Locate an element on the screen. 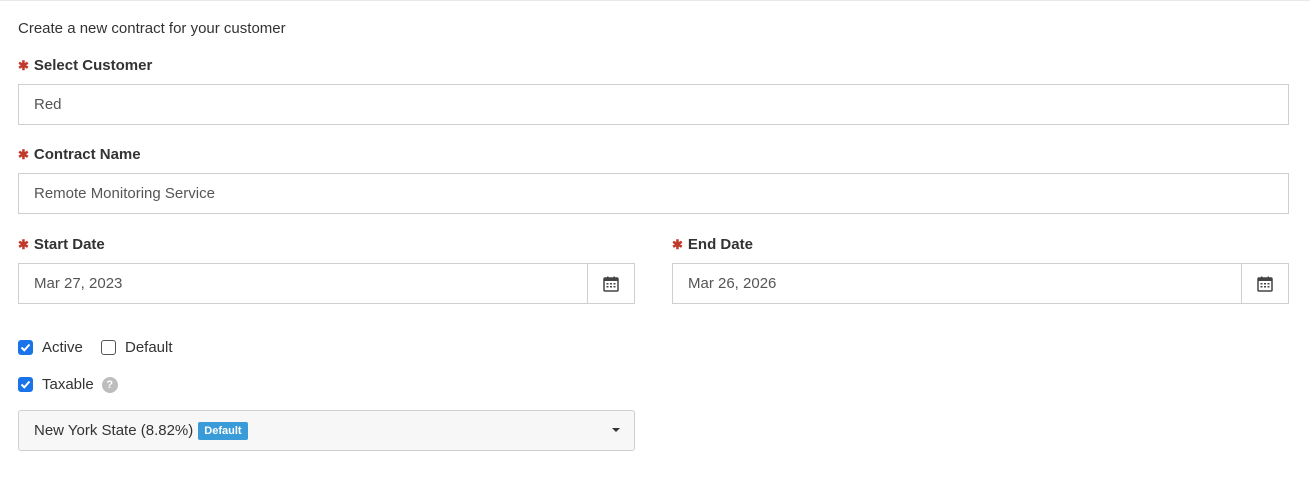 The width and height of the screenshot is (1310, 482). page-intro: Create a new contract for your customer is located at coordinates (152, 28).